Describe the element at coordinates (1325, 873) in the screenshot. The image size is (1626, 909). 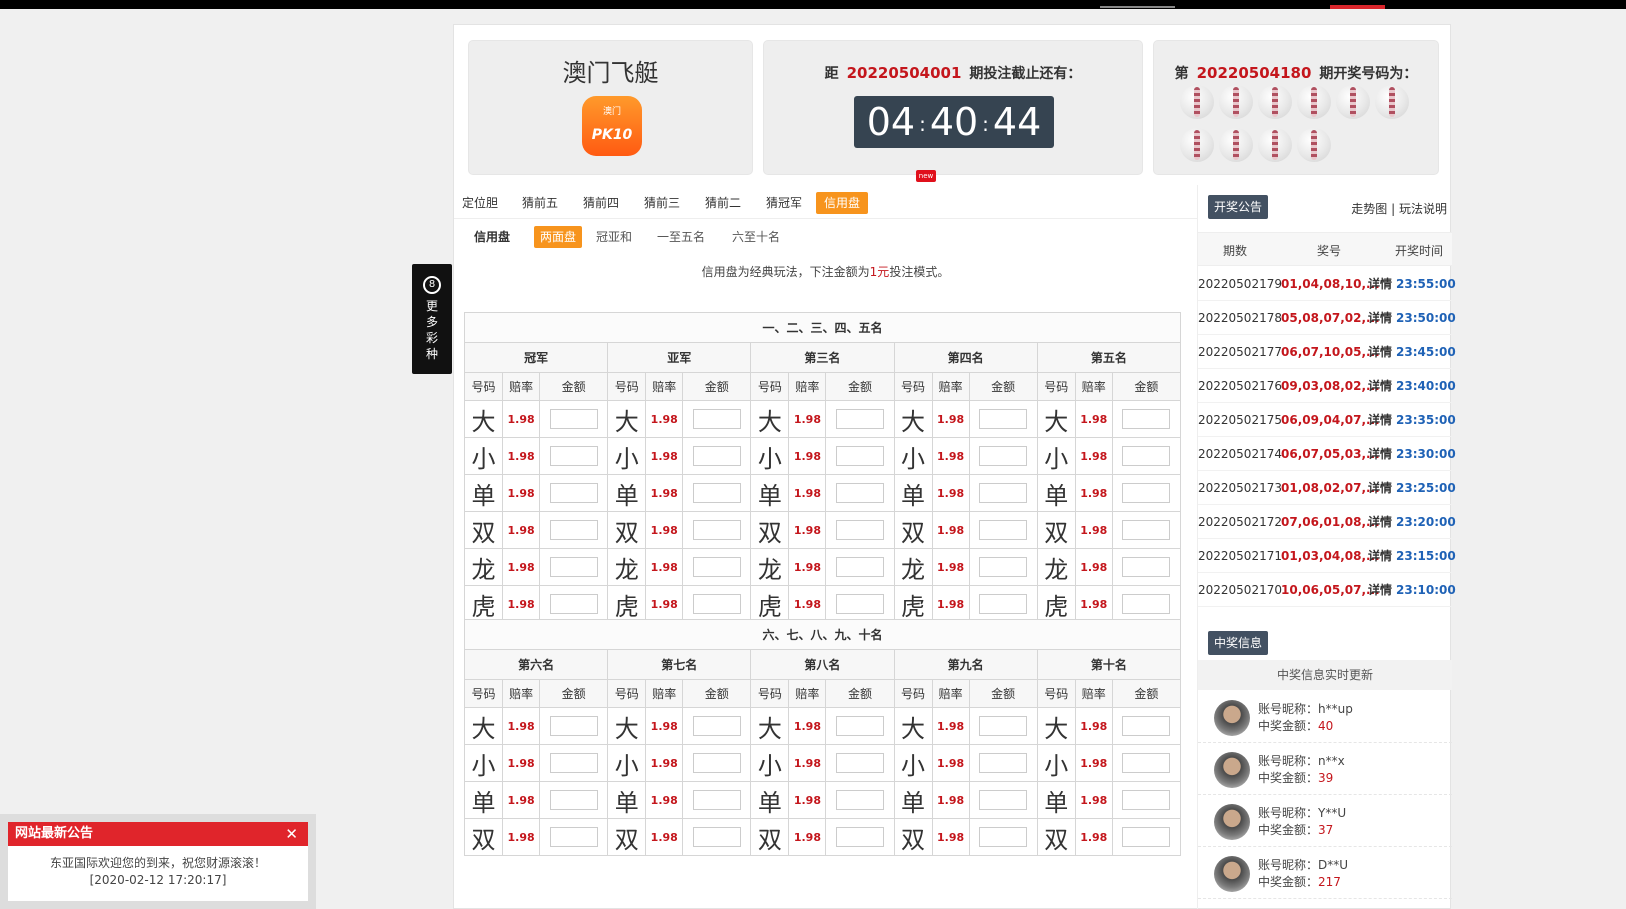
I see `winner-item: 账号昵称：D**U 中奖金额：217` at that location.